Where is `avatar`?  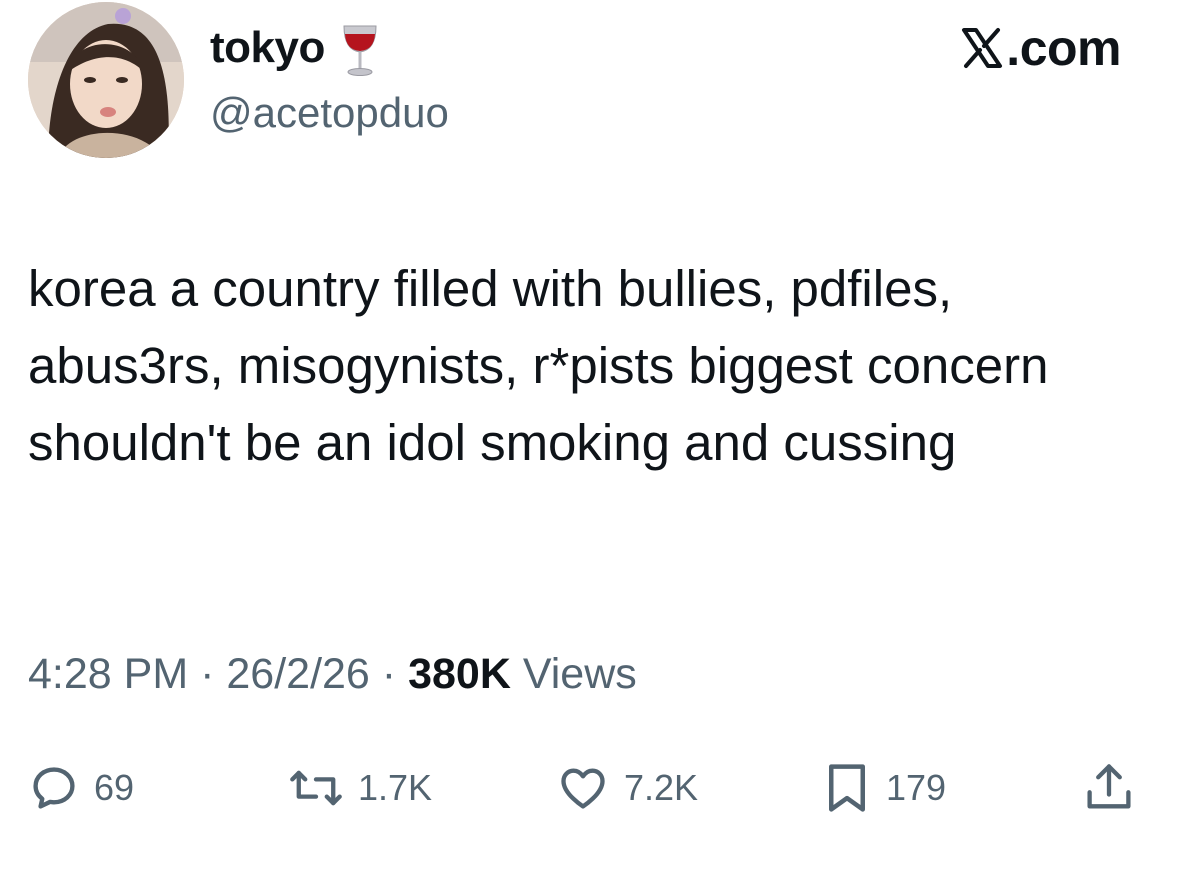 avatar is located at coordinates (106, 80).